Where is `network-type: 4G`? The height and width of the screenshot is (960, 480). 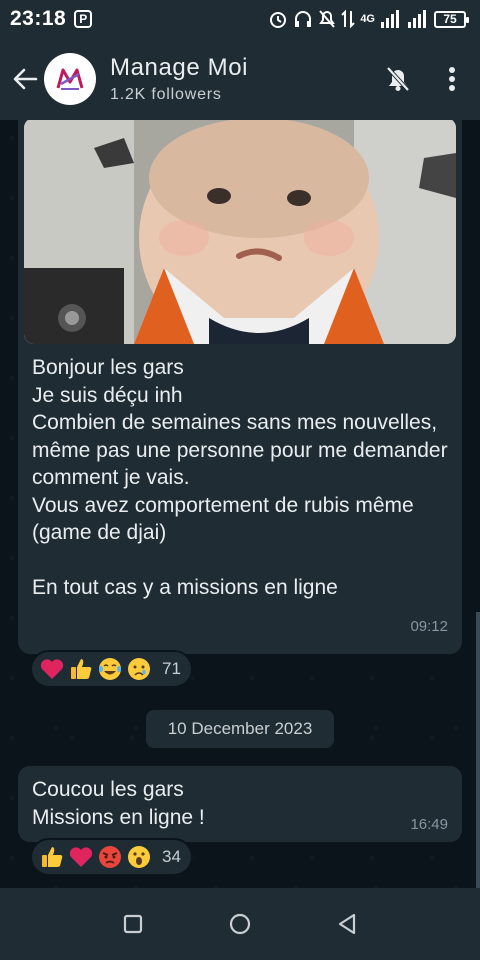
network-type: 4G is located at coordinates (367, 19).